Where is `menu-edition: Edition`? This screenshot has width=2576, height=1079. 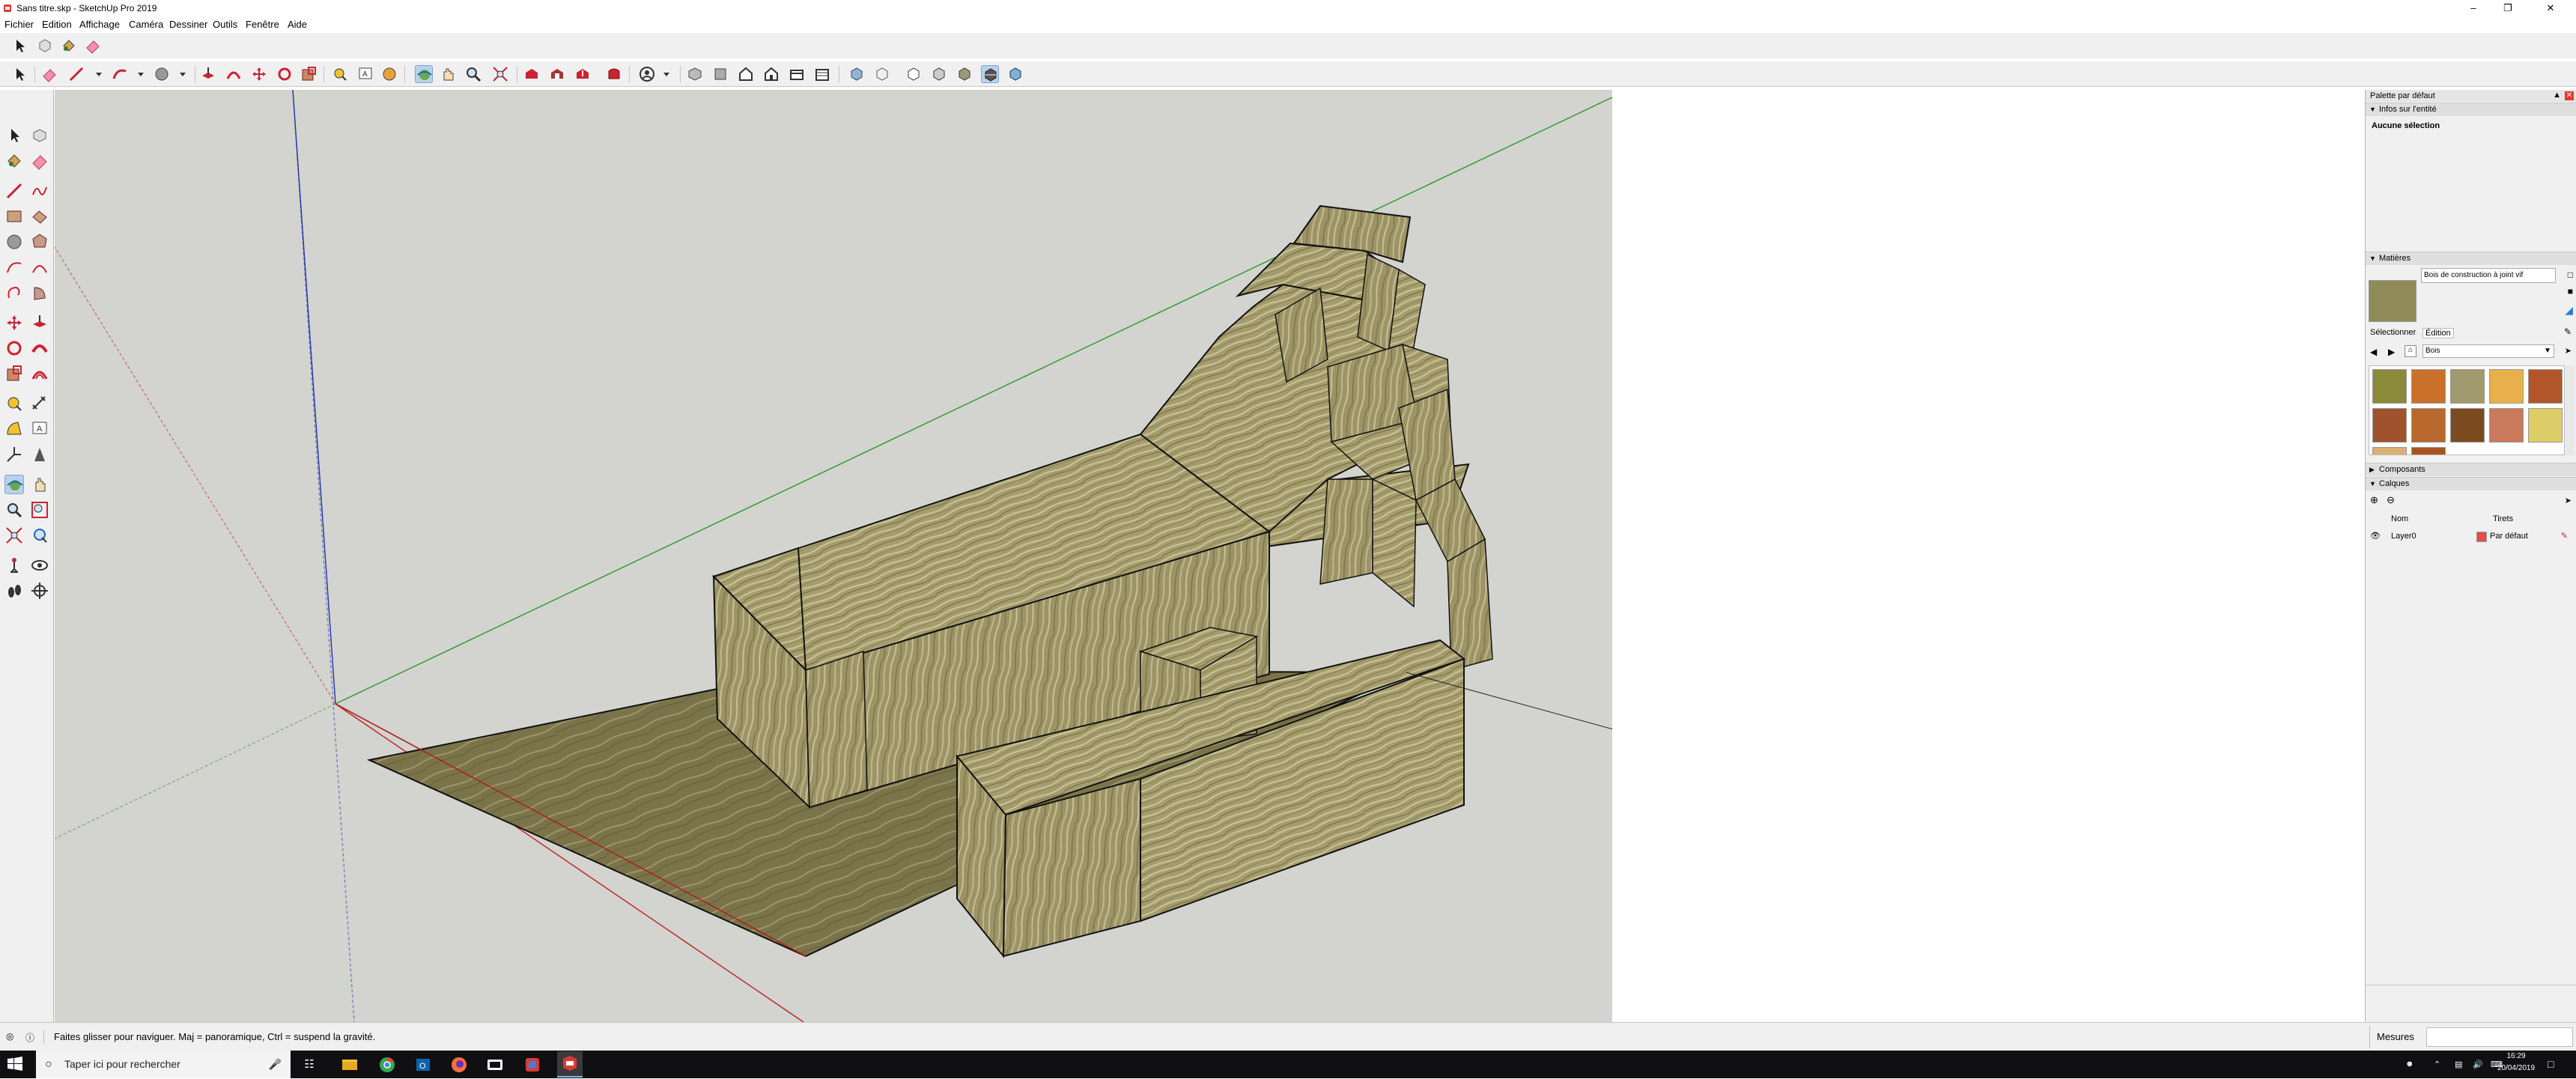
menu-edition: Edition is located at coordinates (57, 24).